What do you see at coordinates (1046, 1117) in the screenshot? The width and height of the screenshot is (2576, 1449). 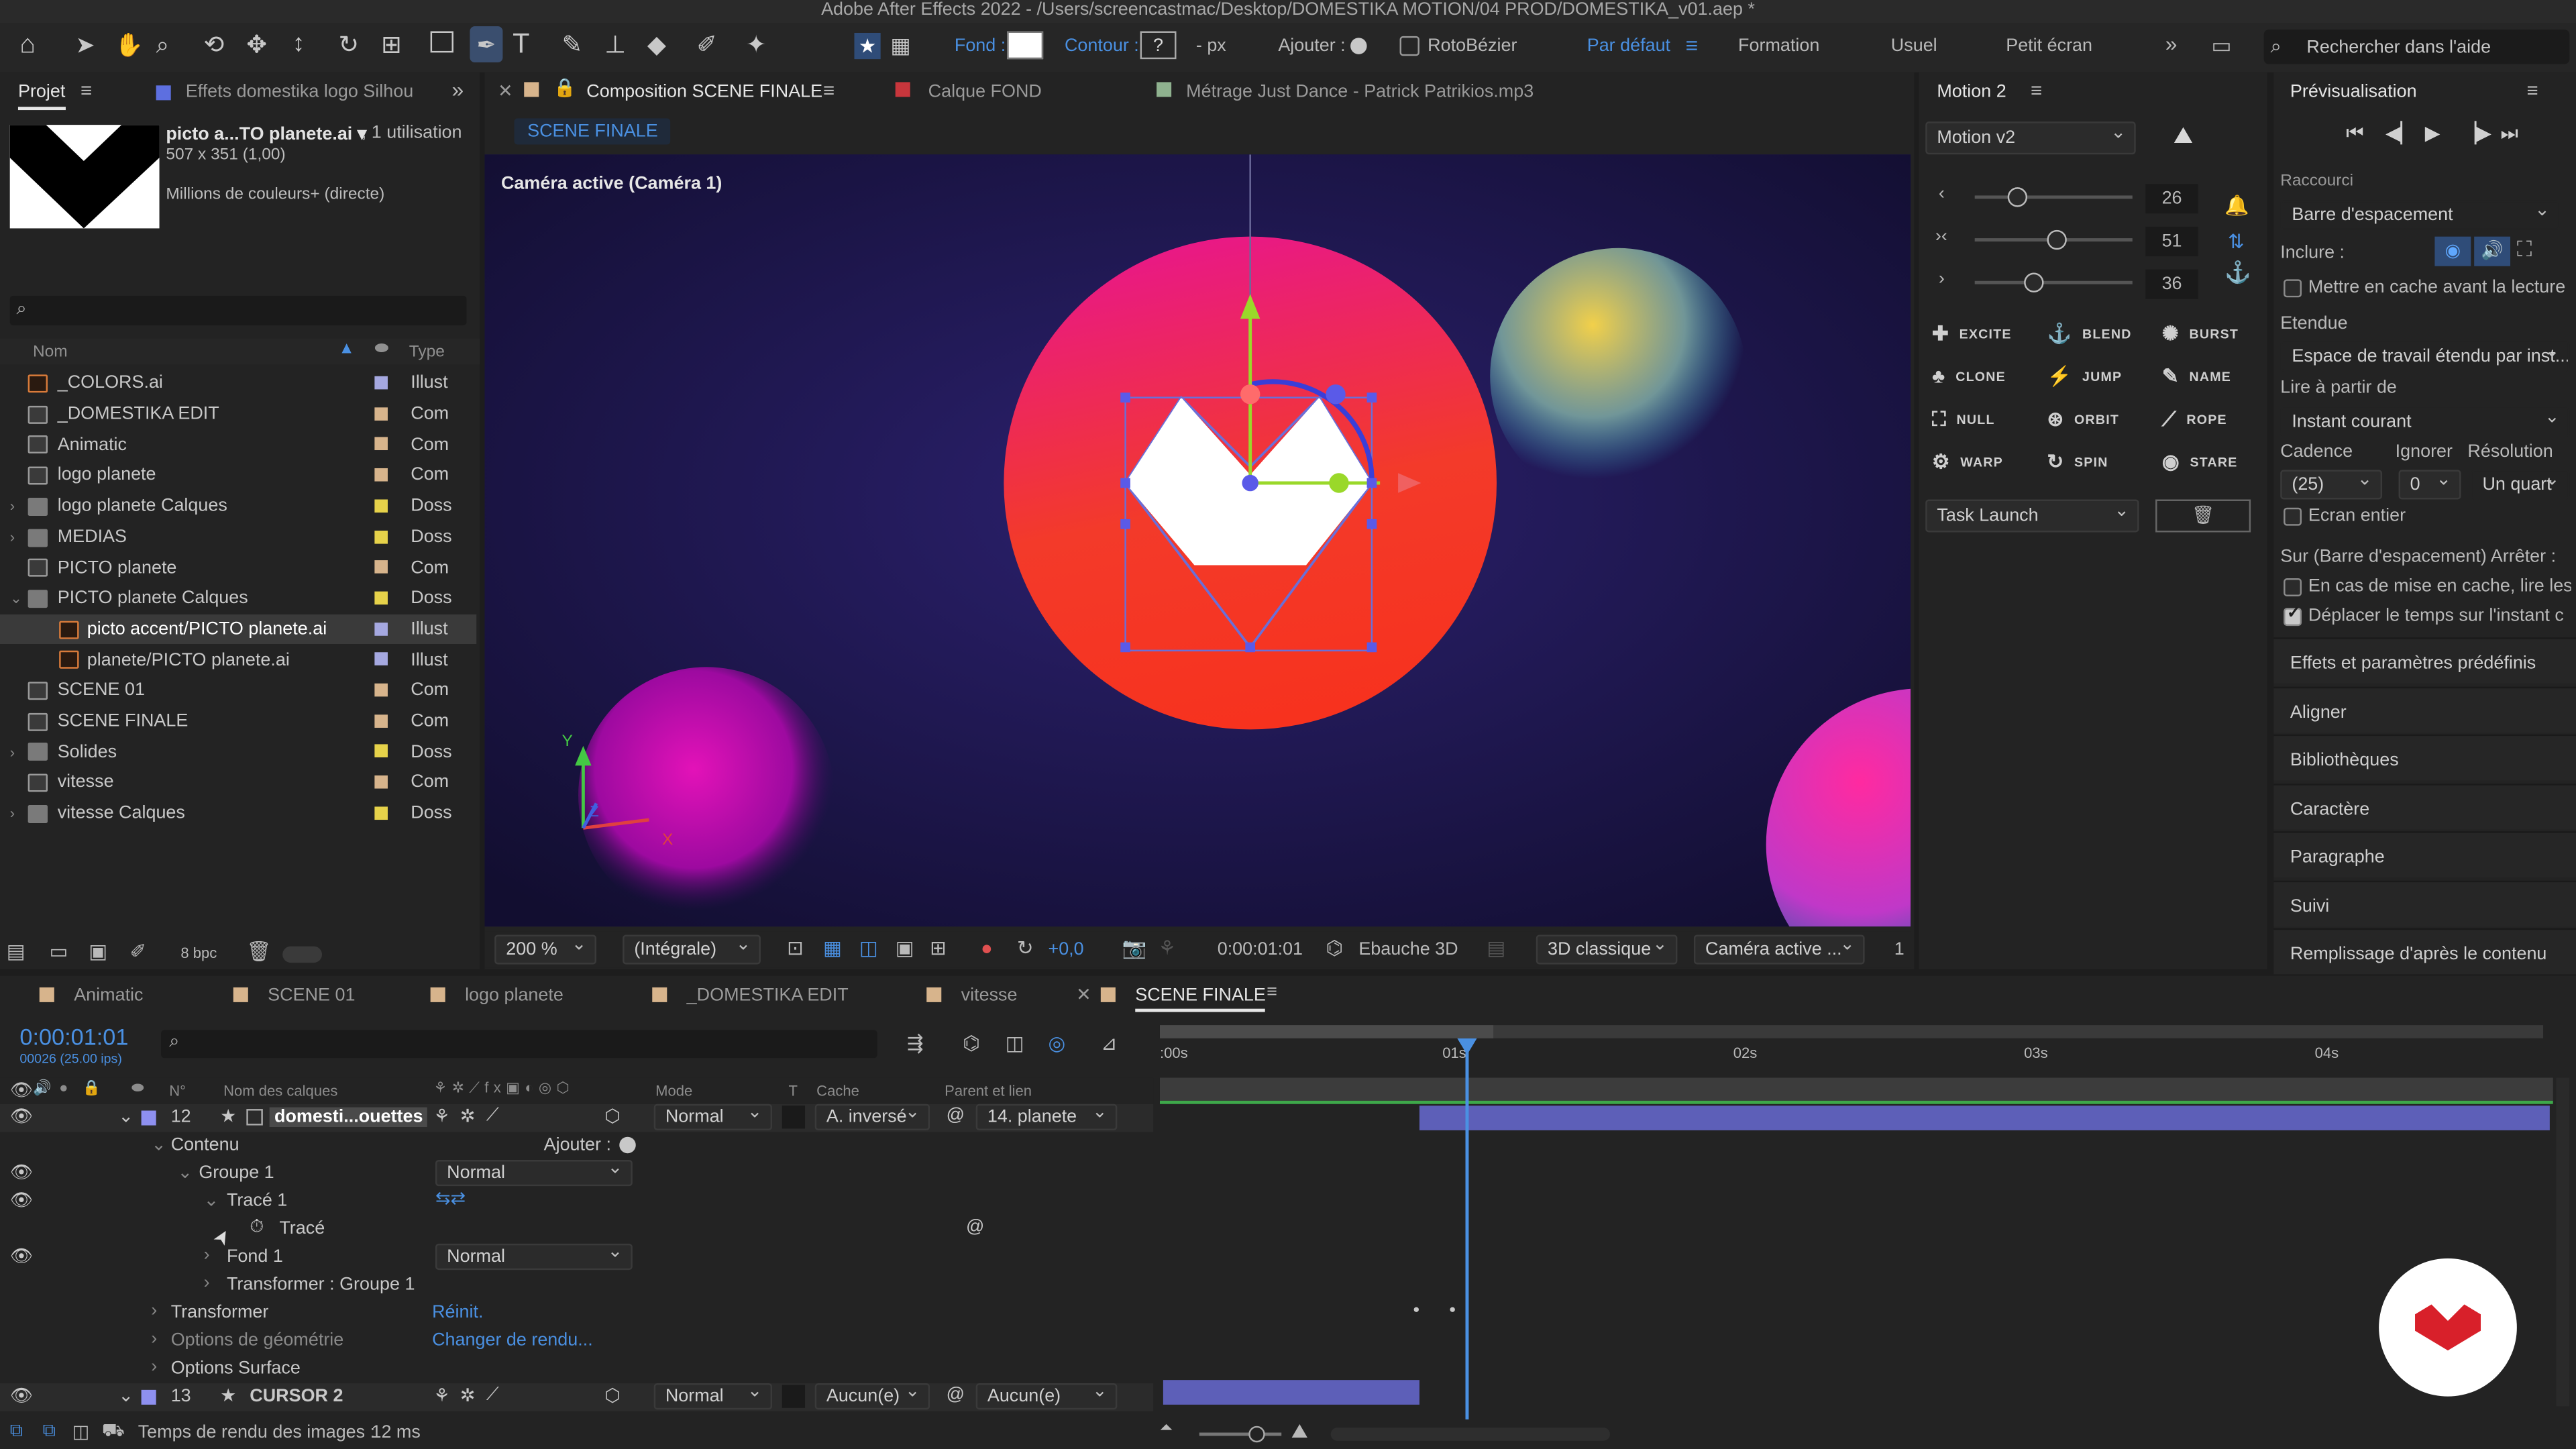 I see `parent-dropdown: 14. planete` at bounding box center [1046, 1117].